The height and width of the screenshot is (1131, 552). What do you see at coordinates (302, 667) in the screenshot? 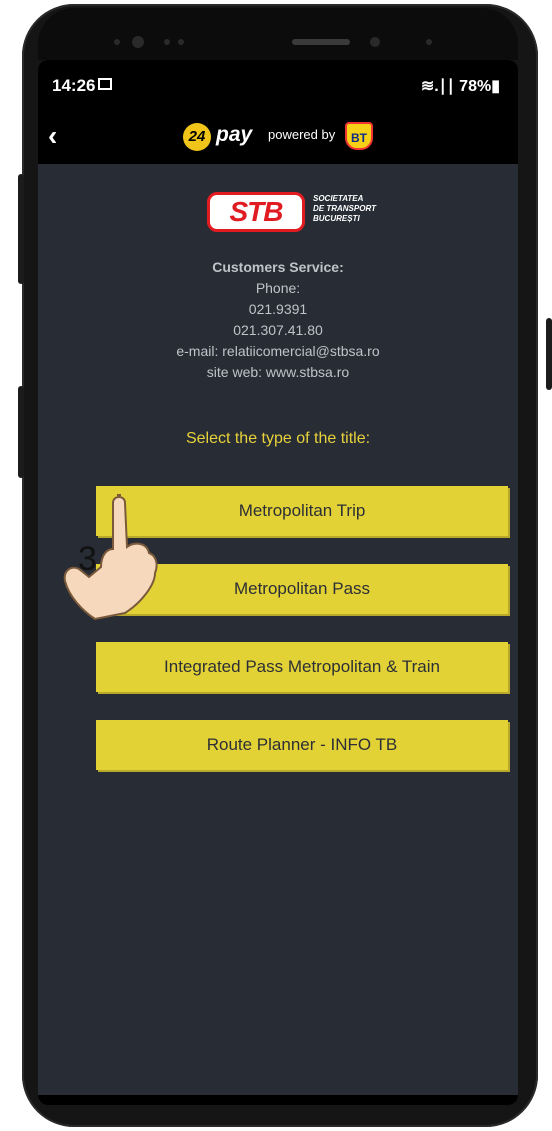
I see `integrated-pass-button: Integrated Pass Metropolitan & Train` at bounding box center [302, 667].